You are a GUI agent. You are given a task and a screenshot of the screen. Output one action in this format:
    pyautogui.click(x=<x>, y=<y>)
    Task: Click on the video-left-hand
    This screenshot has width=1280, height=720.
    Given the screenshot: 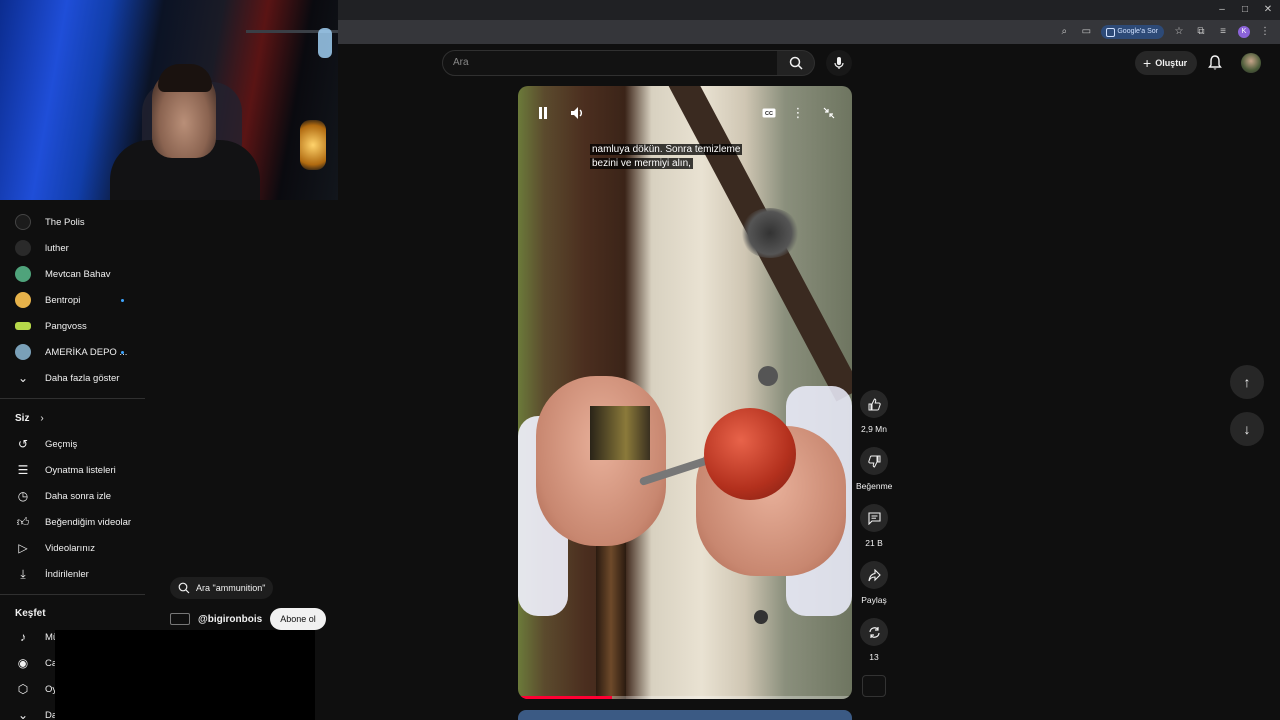 What is the action you would take?
    pyautogui.click(x=601, y=461)
    